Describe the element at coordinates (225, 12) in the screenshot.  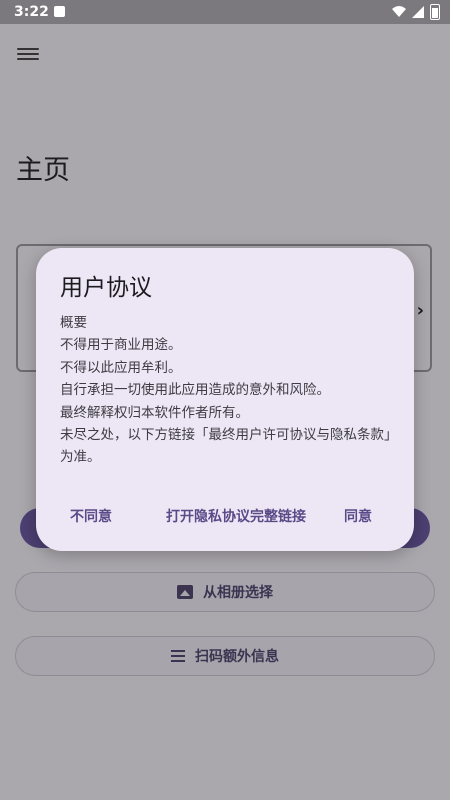
I see `status-bar: 3:22` at that location.